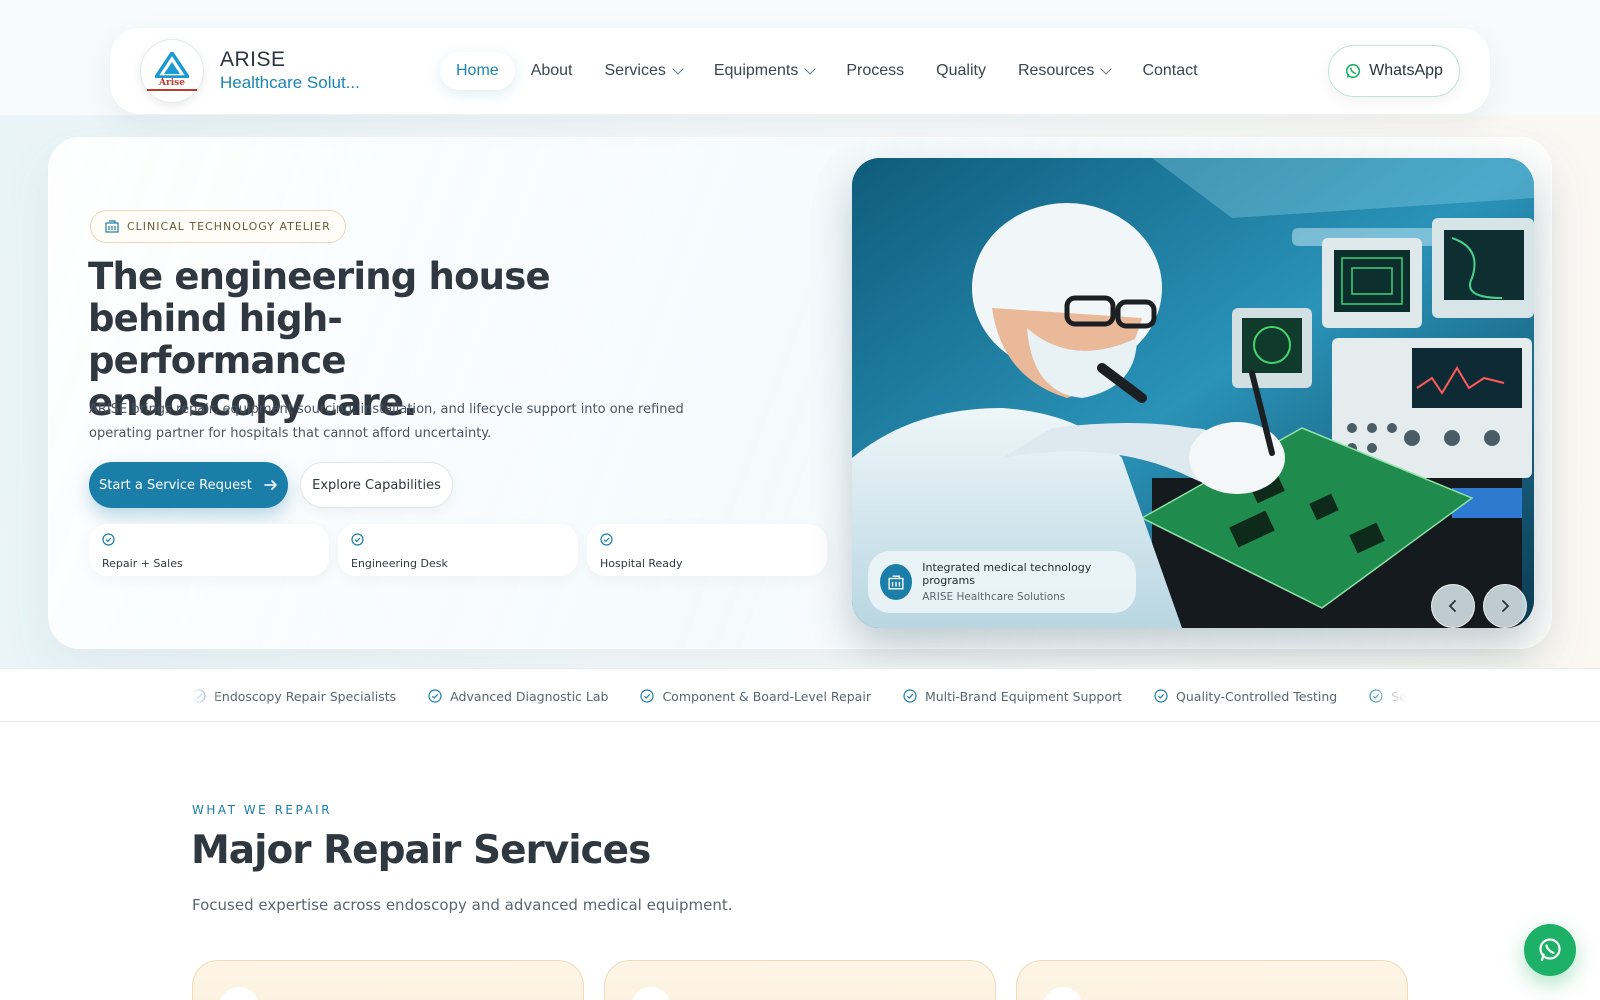 This screenshot has height=1000, width=1600. What do you see at coordinates (172, 82) in the screenshot?
I see `logo-text: Arise` at bounding box center [172, 82].